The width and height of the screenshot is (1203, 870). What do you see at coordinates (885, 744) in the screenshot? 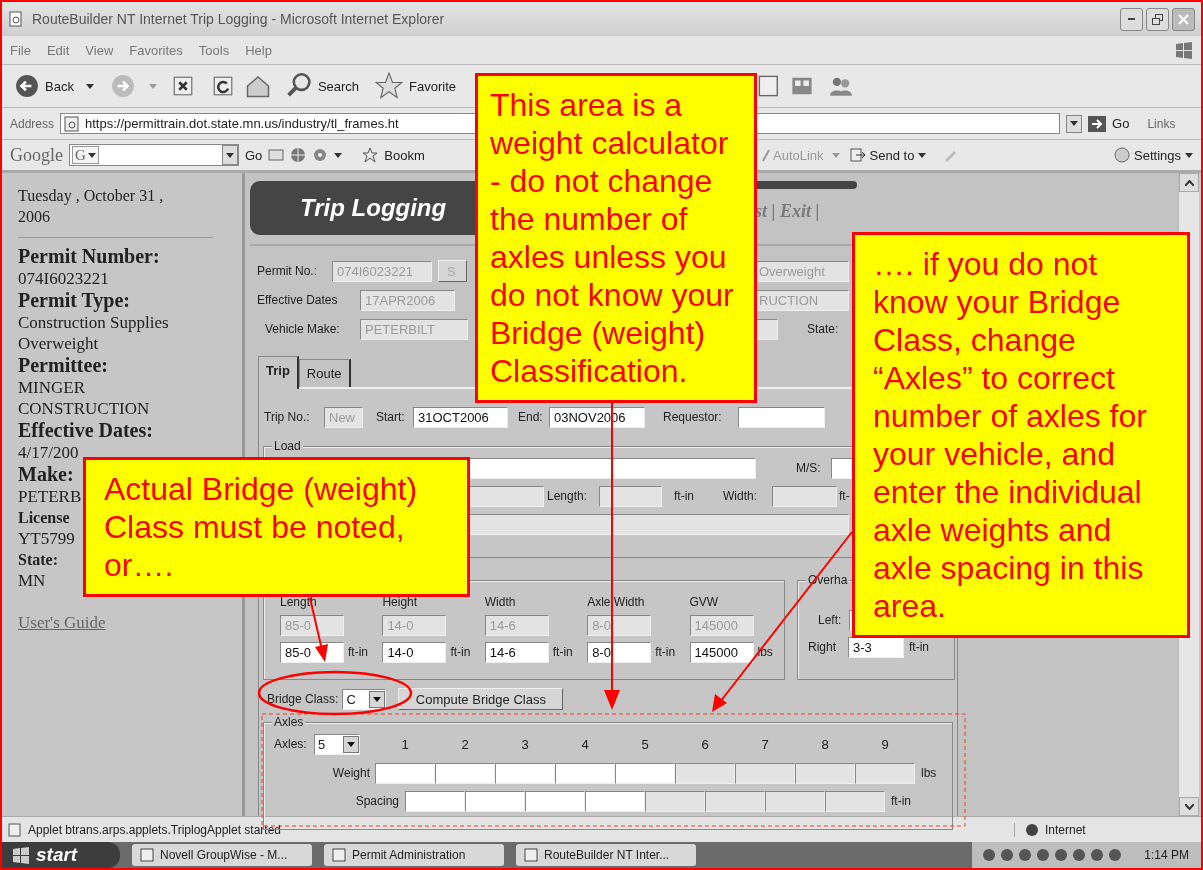
I see `axle-number: 9` at bounding box center [885, 744].